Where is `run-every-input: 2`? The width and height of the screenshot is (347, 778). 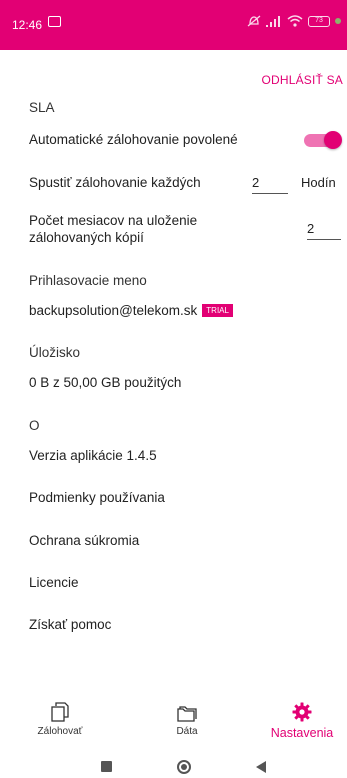 run-every-input: 2 is located at coordinates (270, 184).